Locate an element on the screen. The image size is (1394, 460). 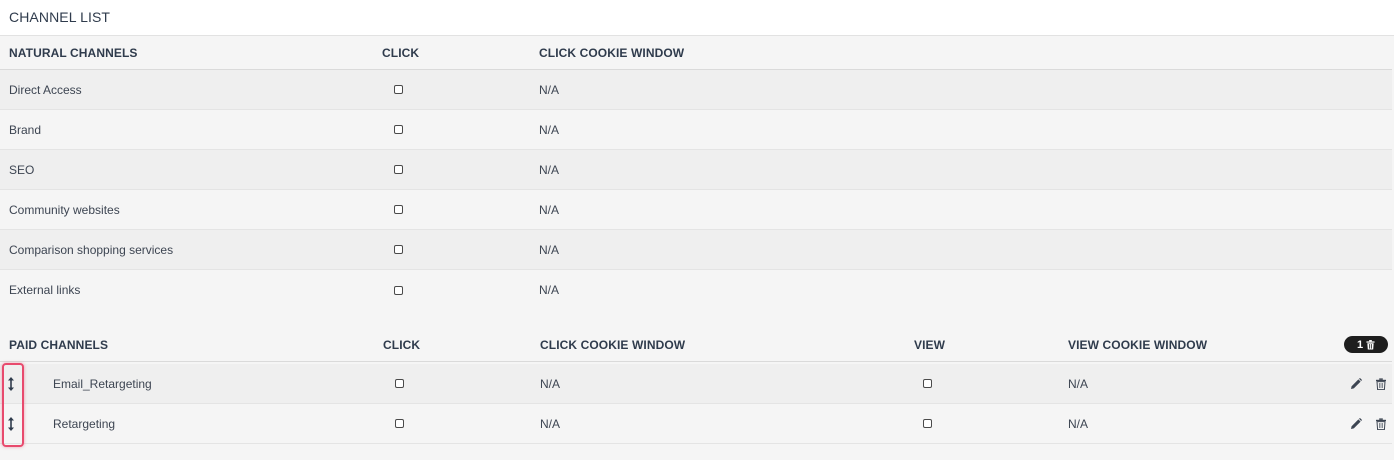
channel-name: Comparison shopping services is located at coordinates (91, 249).